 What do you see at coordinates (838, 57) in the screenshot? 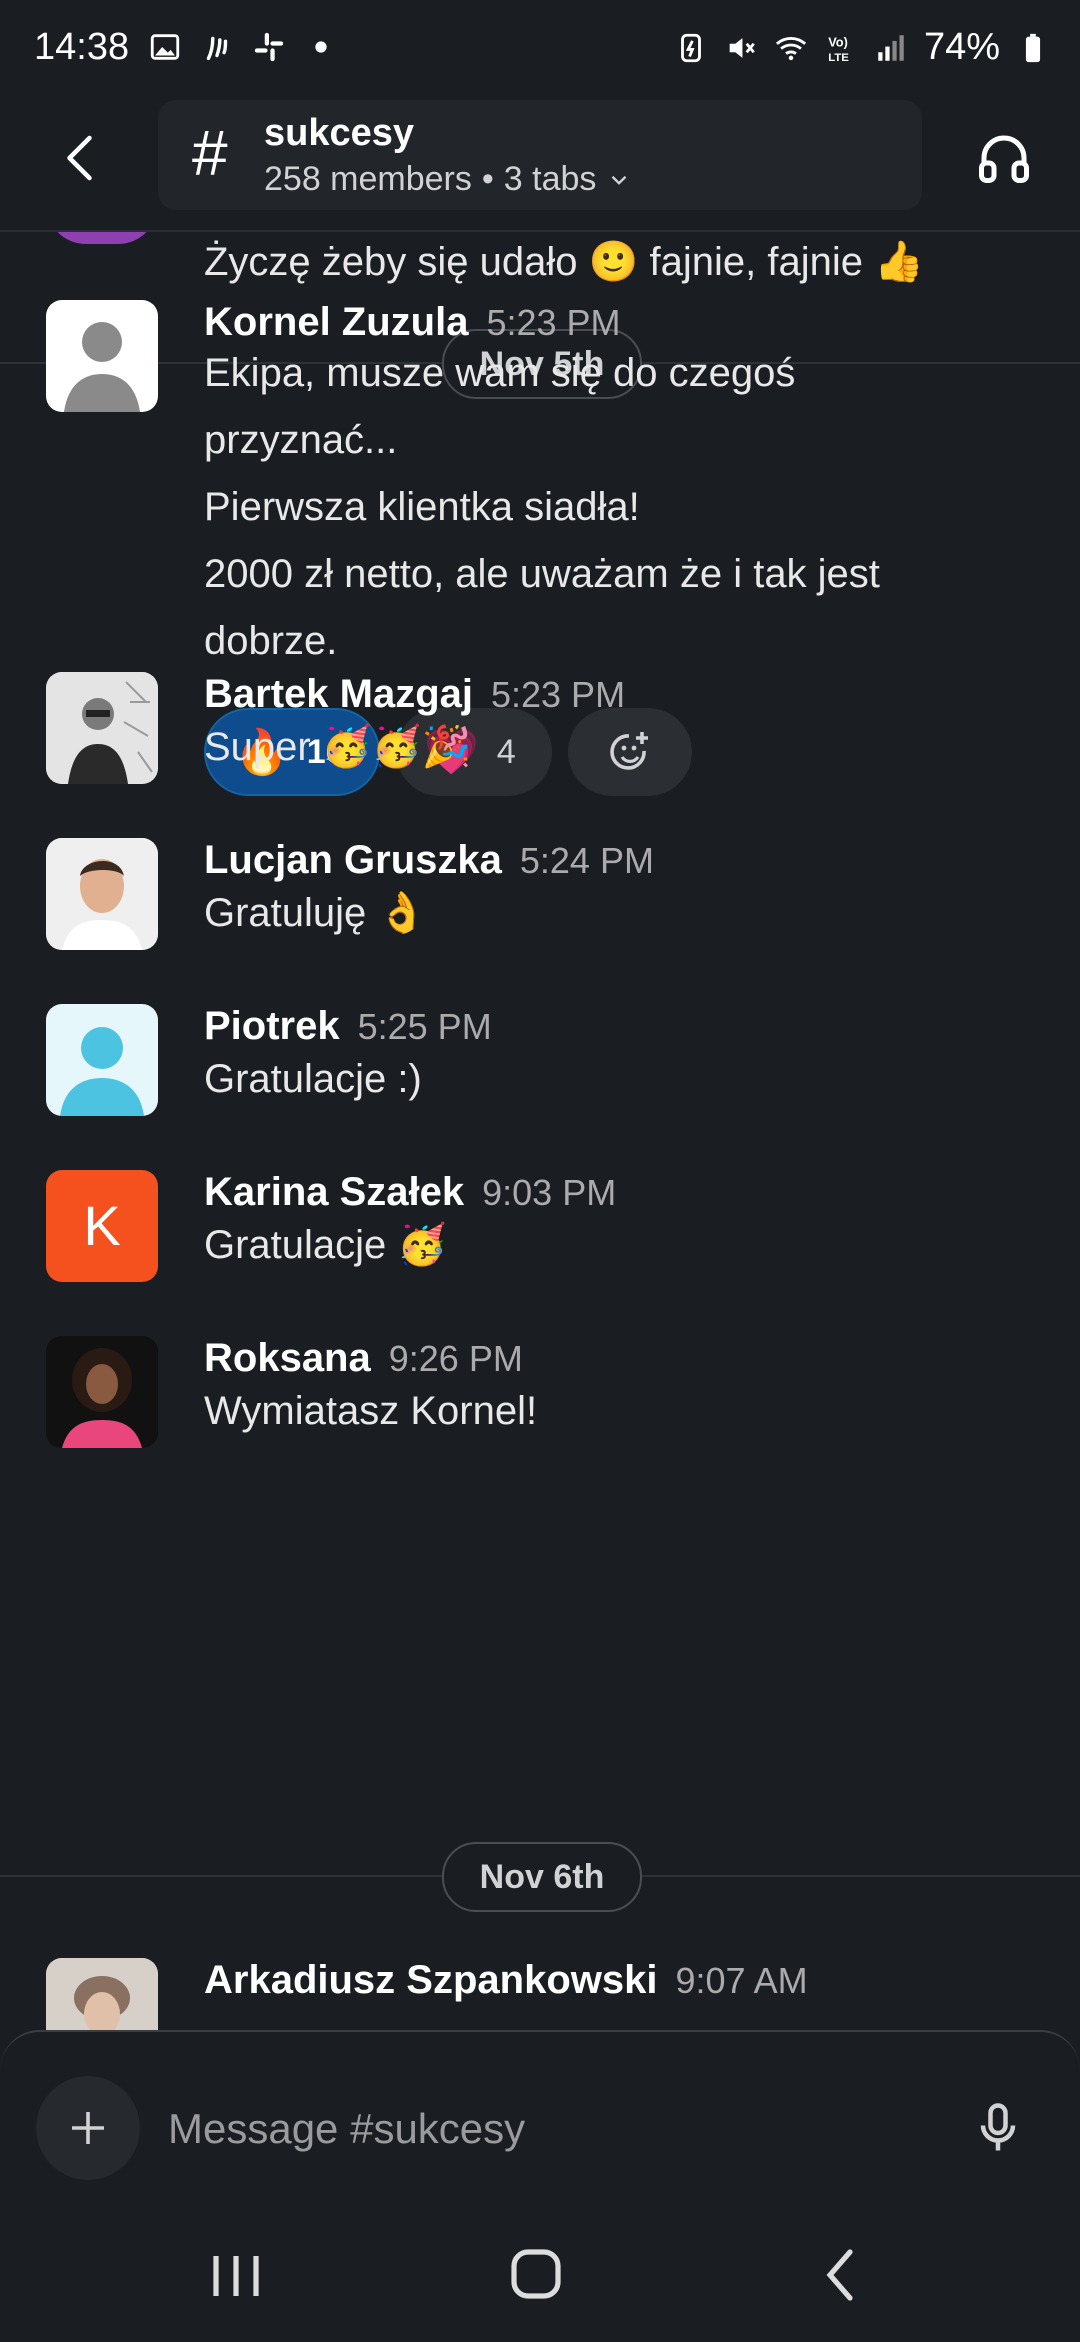
I see `svg-text: LTE` at bounding box center [838, 57].